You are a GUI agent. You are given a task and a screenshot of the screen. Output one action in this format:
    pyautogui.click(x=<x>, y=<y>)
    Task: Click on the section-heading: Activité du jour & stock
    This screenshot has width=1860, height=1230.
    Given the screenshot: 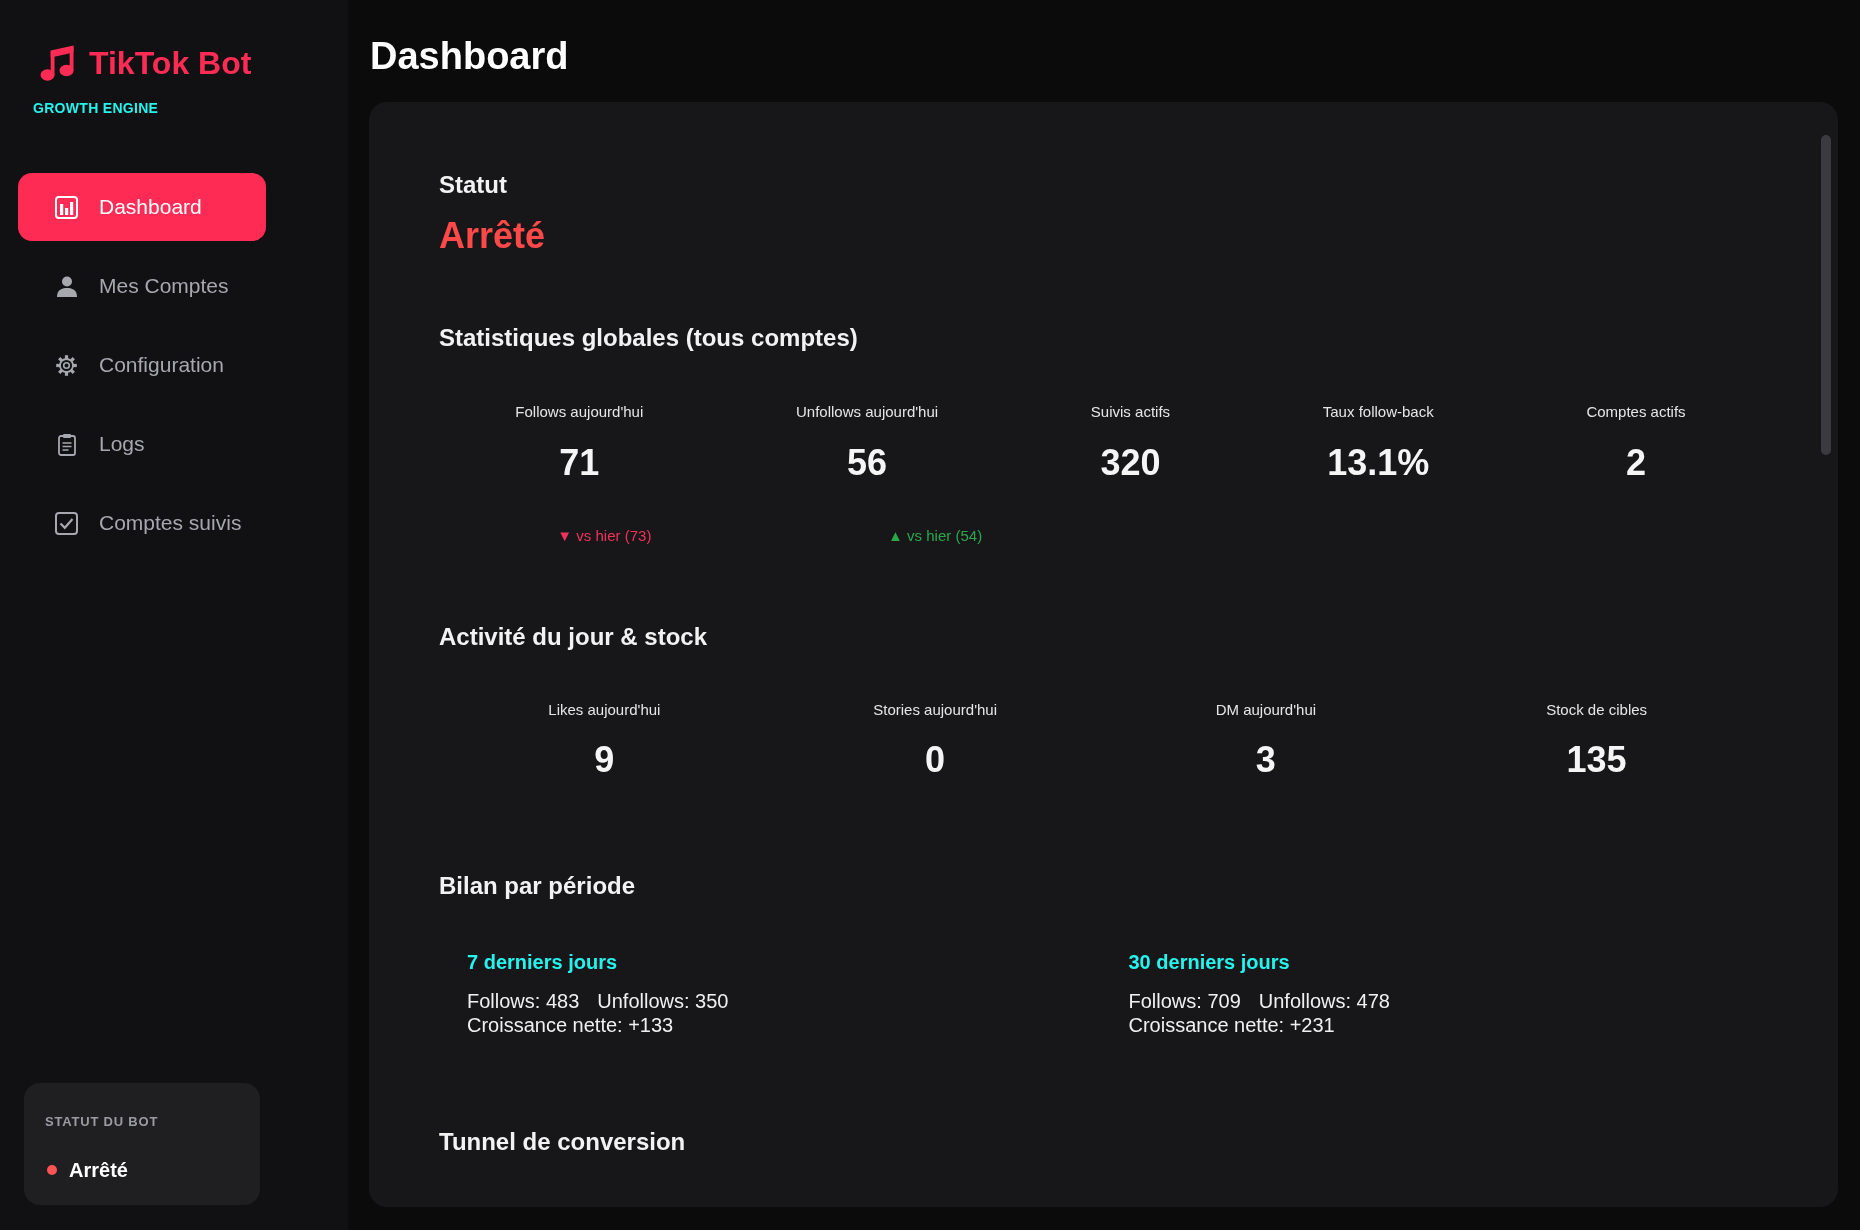 What is the action you would take?
    pyautogui.click(x=573, y=637)
    